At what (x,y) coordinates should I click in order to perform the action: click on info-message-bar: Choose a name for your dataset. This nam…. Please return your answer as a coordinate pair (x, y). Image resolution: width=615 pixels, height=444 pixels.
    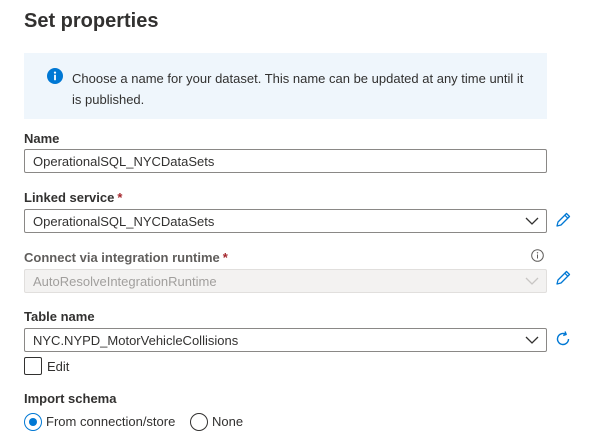
    Looking at the image, I should click on (285, 86).